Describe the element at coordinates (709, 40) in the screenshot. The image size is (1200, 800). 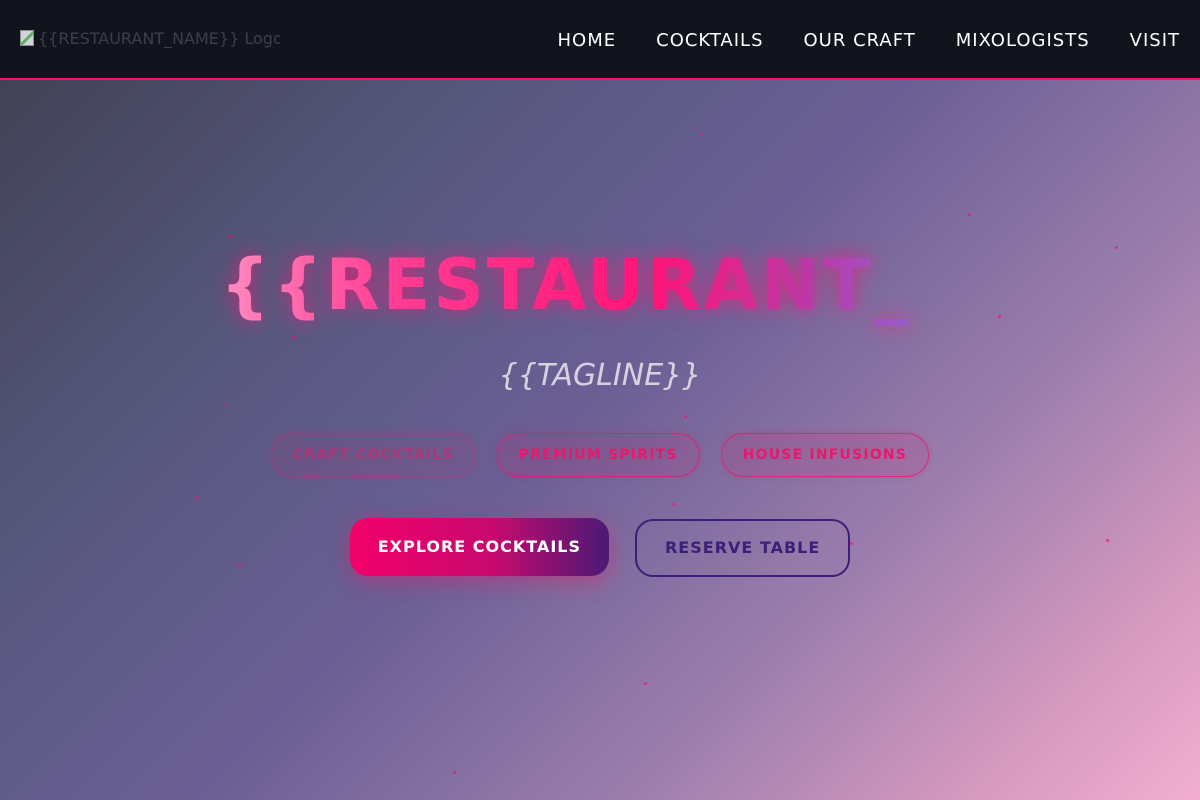
I see `nav-link-cocktails: COCKTAILS` at that location.